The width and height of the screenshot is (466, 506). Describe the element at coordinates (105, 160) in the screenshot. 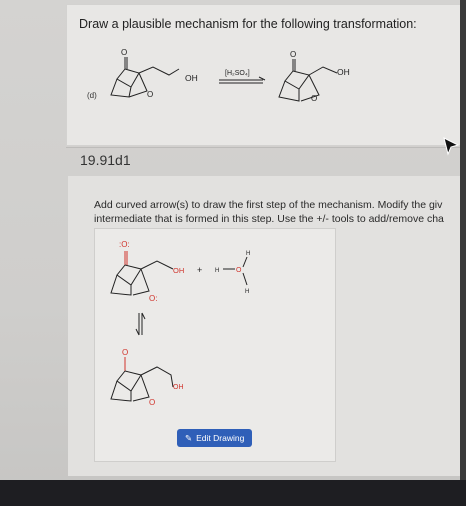

I see `question-id: 19.91d1` at that location.